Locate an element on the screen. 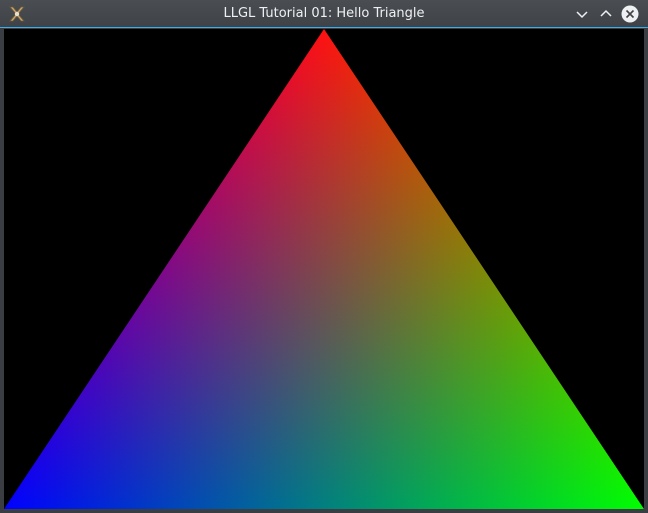  window-titlebar: LLGL Tutorial 01: Hello Triangle is located at coordinates (324, 14).